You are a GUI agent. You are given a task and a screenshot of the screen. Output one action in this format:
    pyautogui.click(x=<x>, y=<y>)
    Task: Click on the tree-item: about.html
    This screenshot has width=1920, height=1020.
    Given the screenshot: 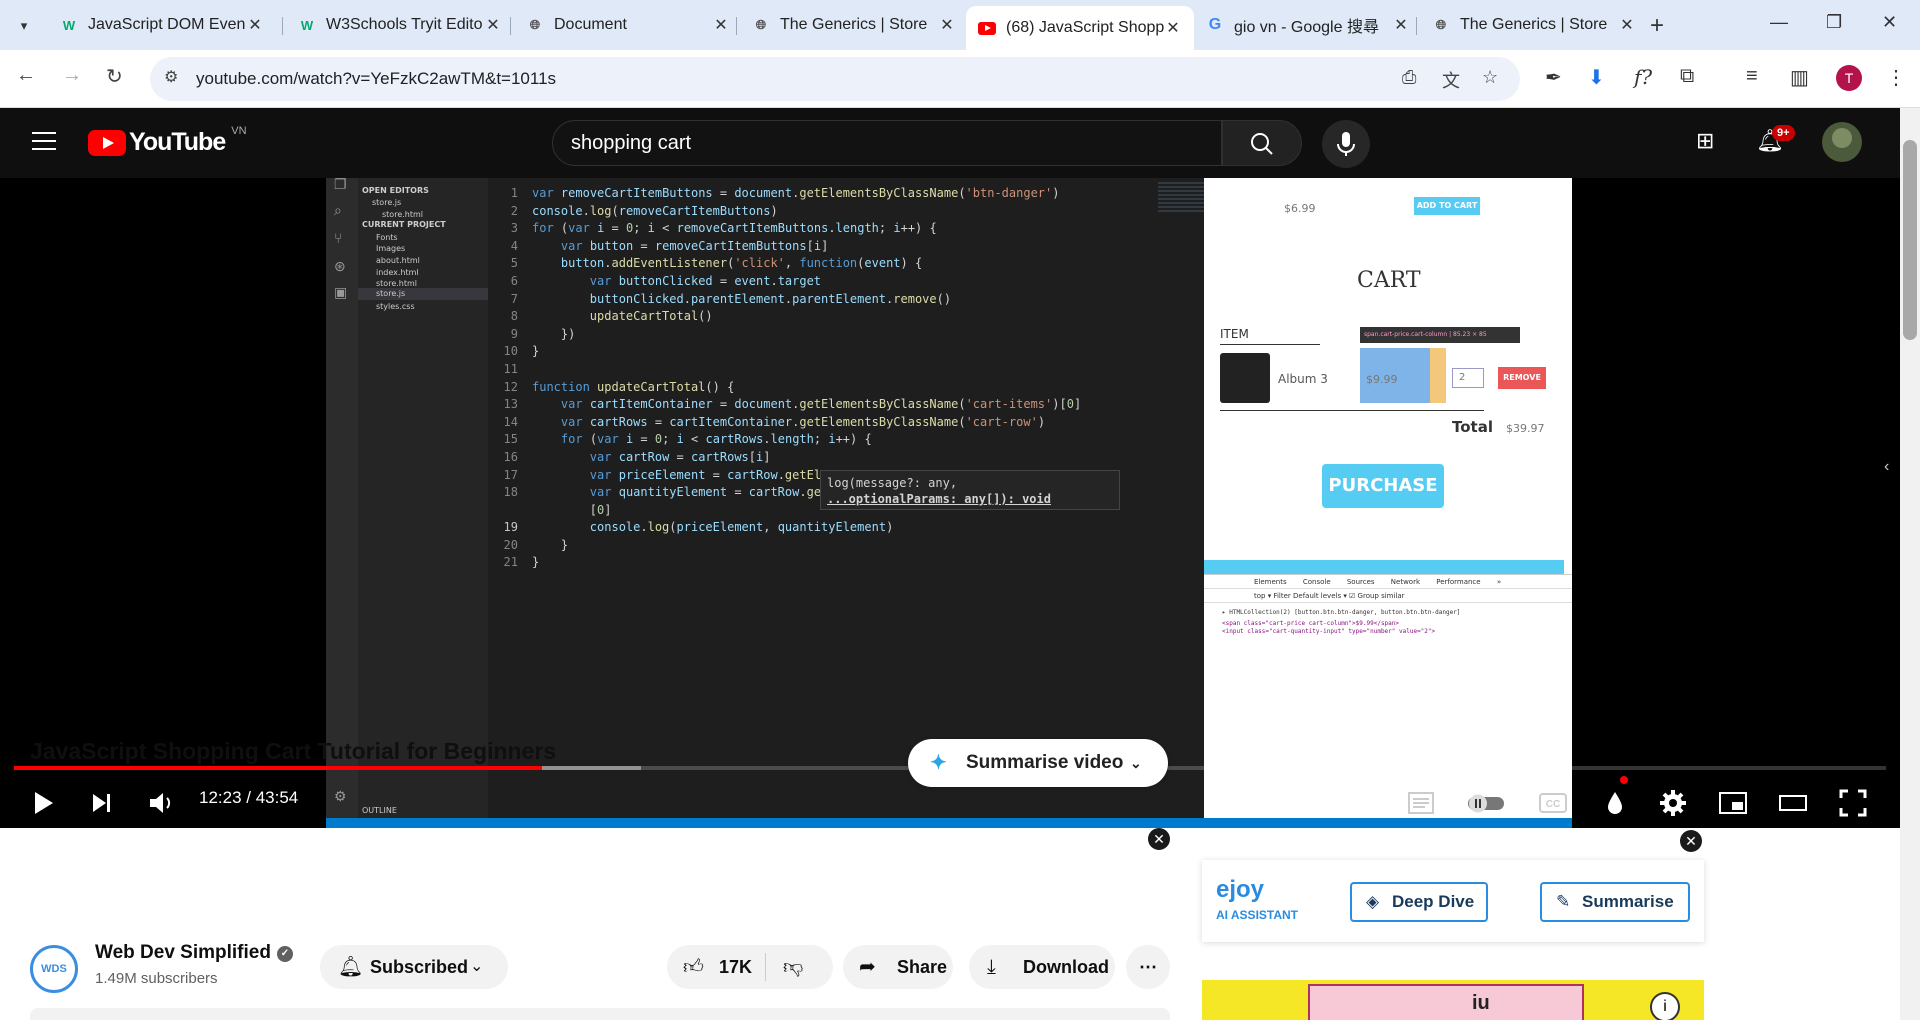 What is the action you would take?
    pyautogui.click(x=398, y=260)
    